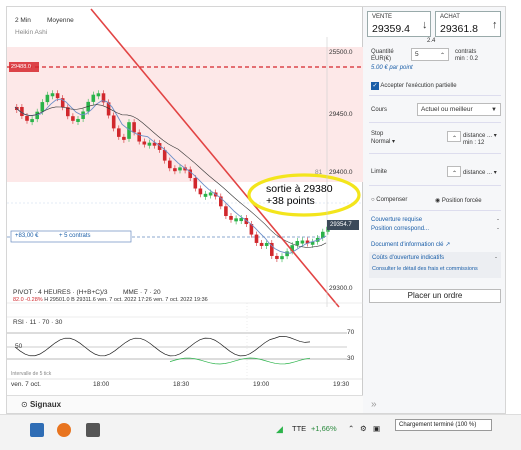 This screenshot has height=450, width=521. Describe the element at coordinates (341, 114) in the screenshot. I see `price-tick: 29450.0` at that location.